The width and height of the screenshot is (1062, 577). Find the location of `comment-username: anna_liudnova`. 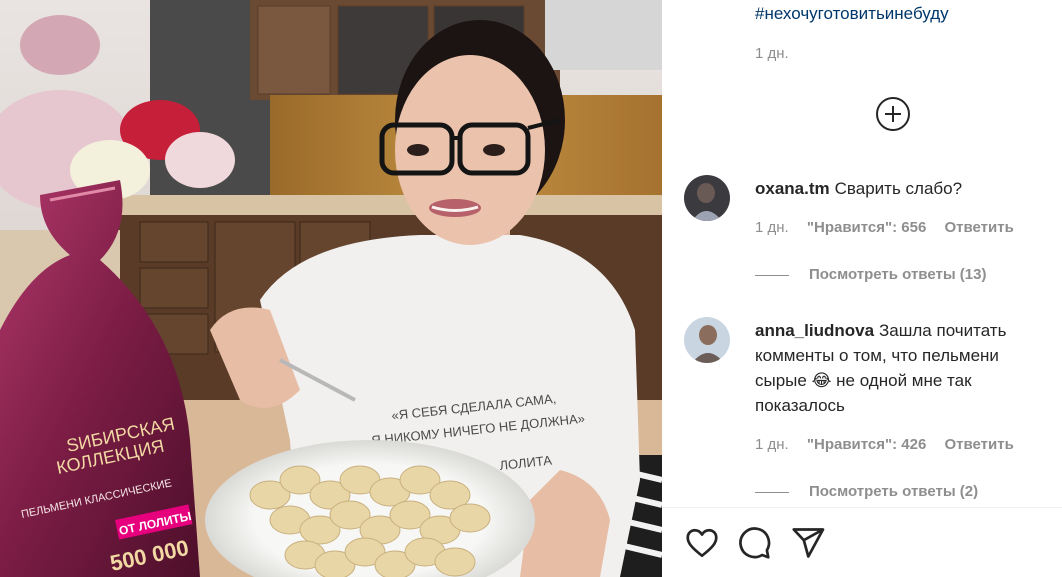

comment-username: anna_liudnova is located at coordinates (814, 330).